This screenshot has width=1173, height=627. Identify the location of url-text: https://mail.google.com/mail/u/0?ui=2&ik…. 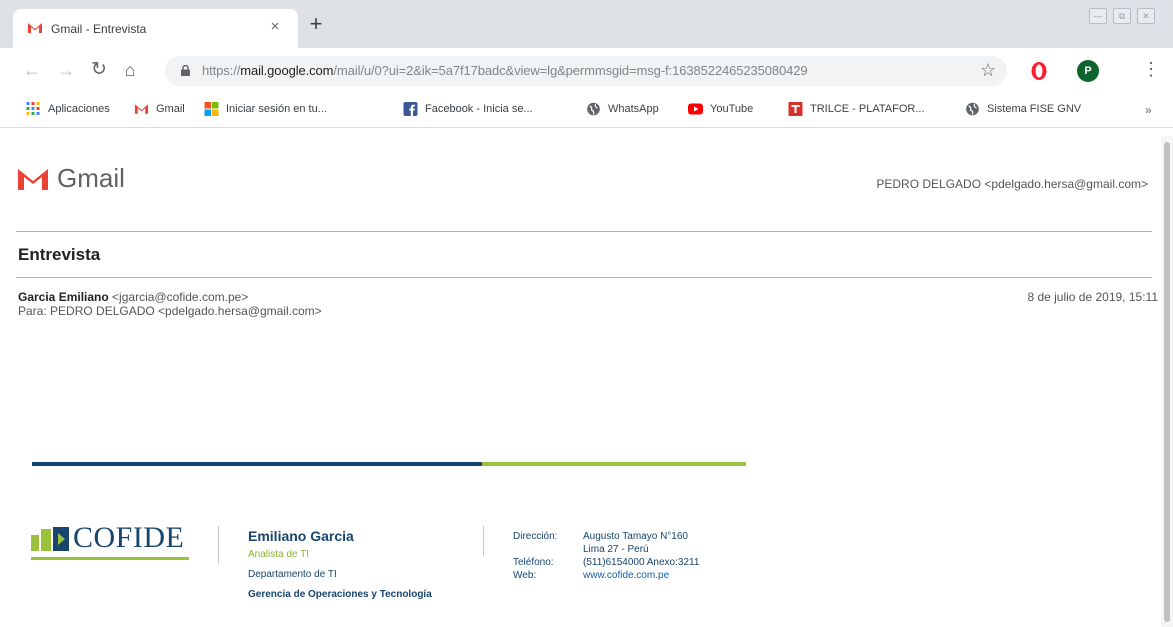
(505, 70).